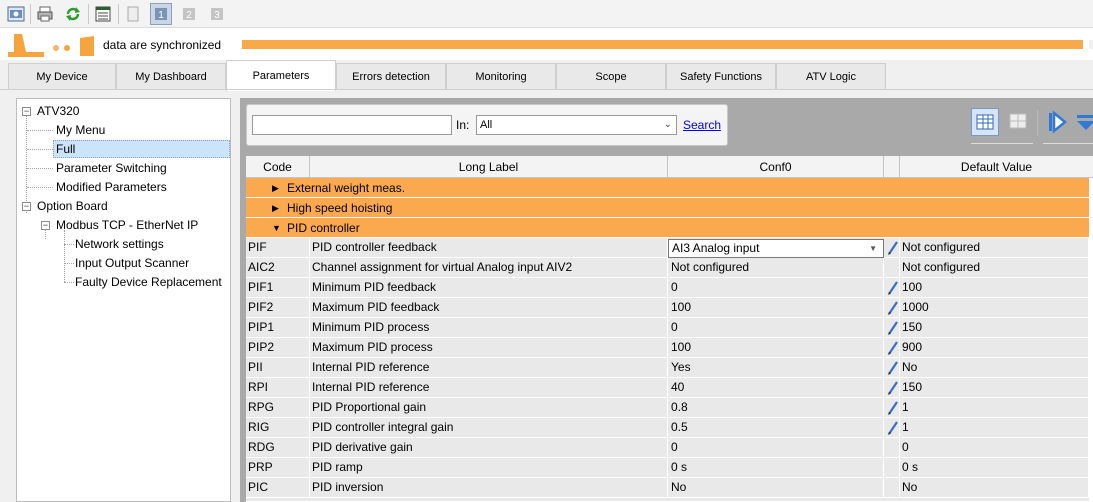  What do you see at coordinates (1019, 122) in the screenshot?
I see `grid-view-icon` at bounding box center [1019, 122].